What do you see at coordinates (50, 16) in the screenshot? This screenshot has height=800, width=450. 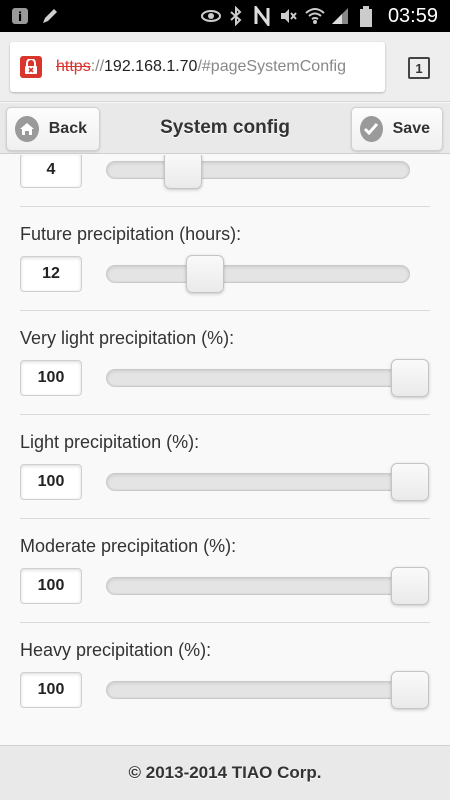 I see `edit-icon` at bounding box center [50, 16].